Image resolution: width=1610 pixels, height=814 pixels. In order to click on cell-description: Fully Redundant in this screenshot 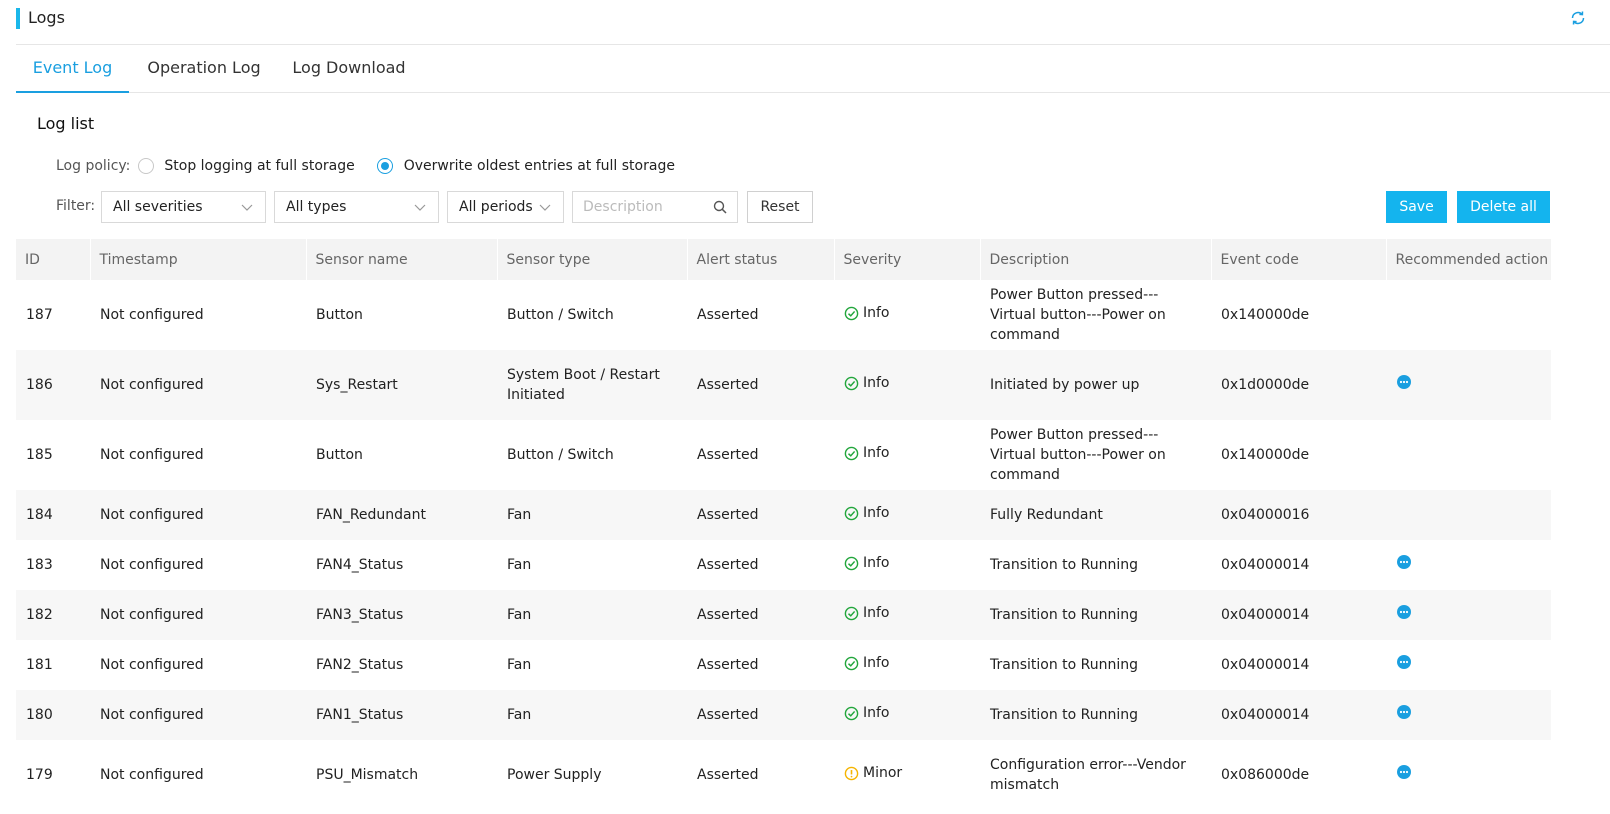, I will do `click(1095, 515)`.